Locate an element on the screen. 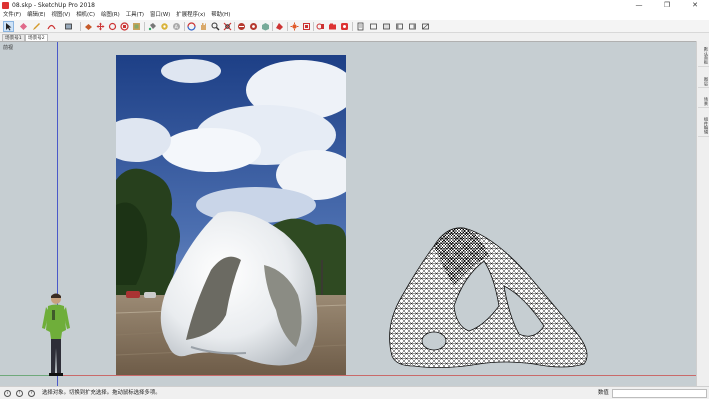 The height and width of the screenshot is (399, 709). layer-tool-icon is located at coordinates (306, 26).